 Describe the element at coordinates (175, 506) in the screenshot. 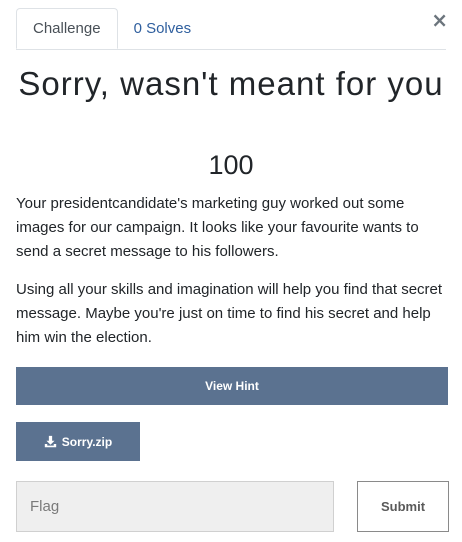

I see `flag-input` at that location.